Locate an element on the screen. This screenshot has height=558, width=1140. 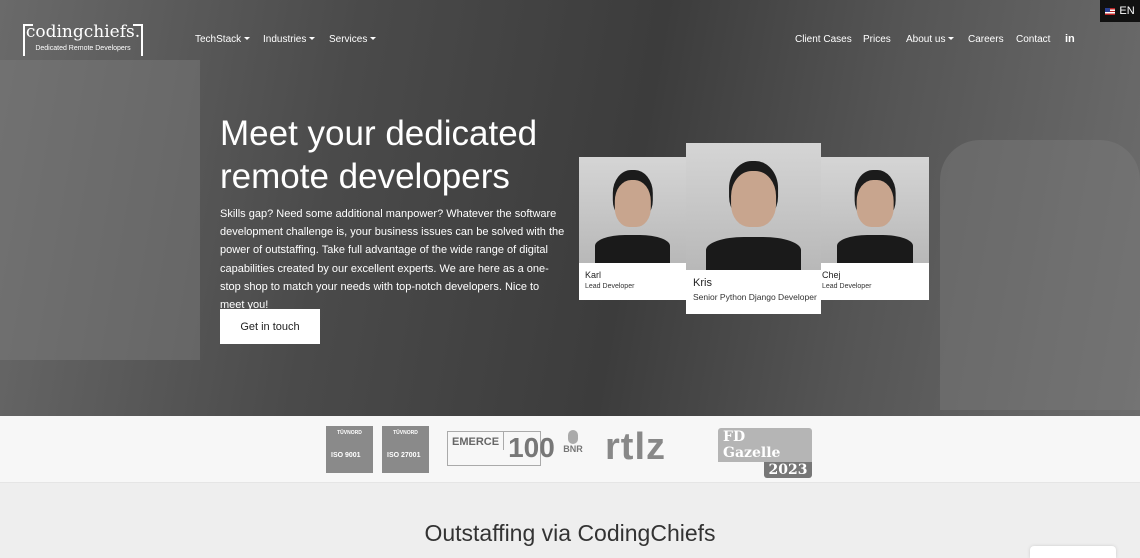
nav-about-us: About us is located at coordinates (930, 39).